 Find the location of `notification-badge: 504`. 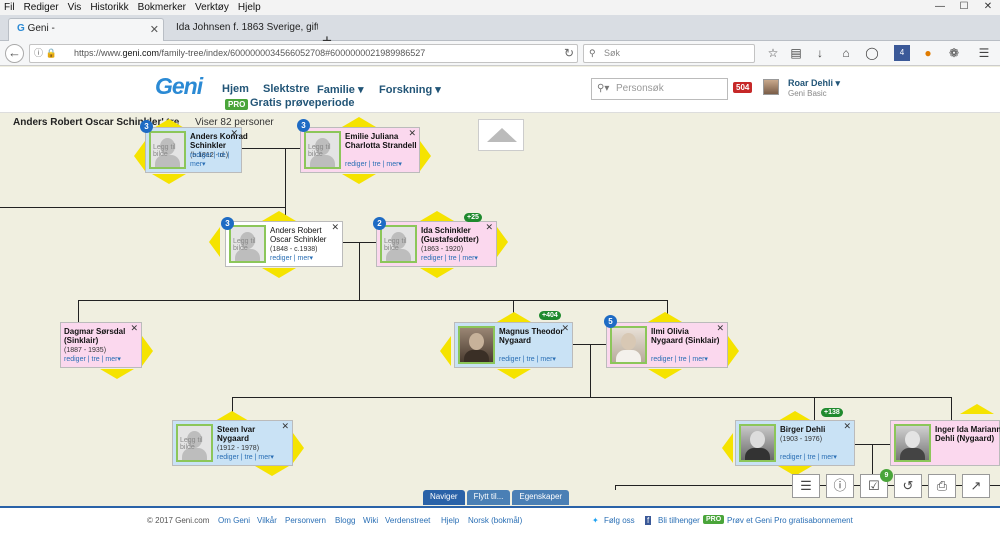

notification-badge: 504 is located at coordinates (743, 87).